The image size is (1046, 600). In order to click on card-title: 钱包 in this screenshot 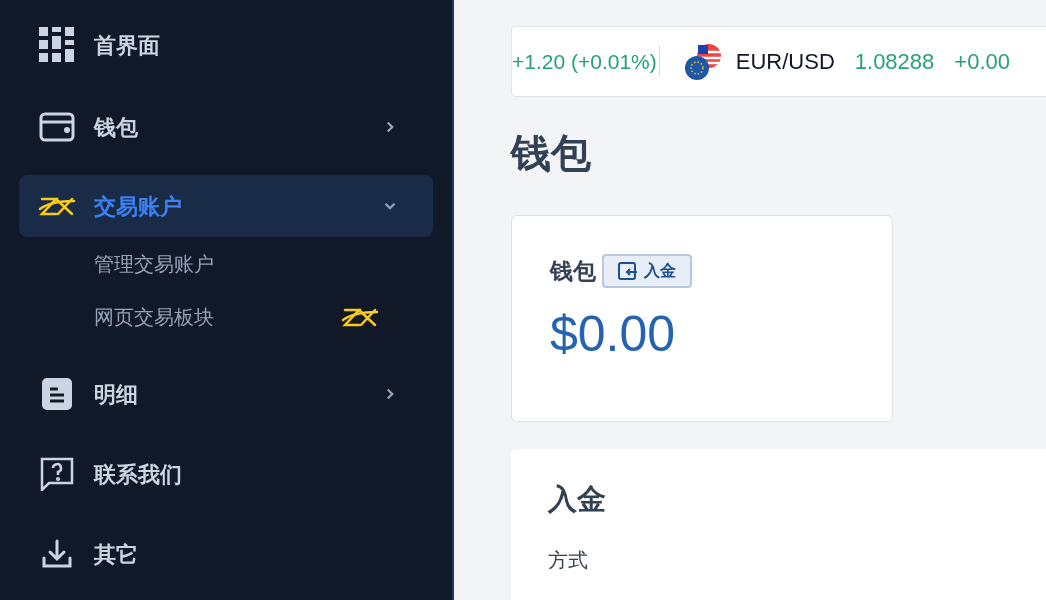, I will do `click(573, 271)`.